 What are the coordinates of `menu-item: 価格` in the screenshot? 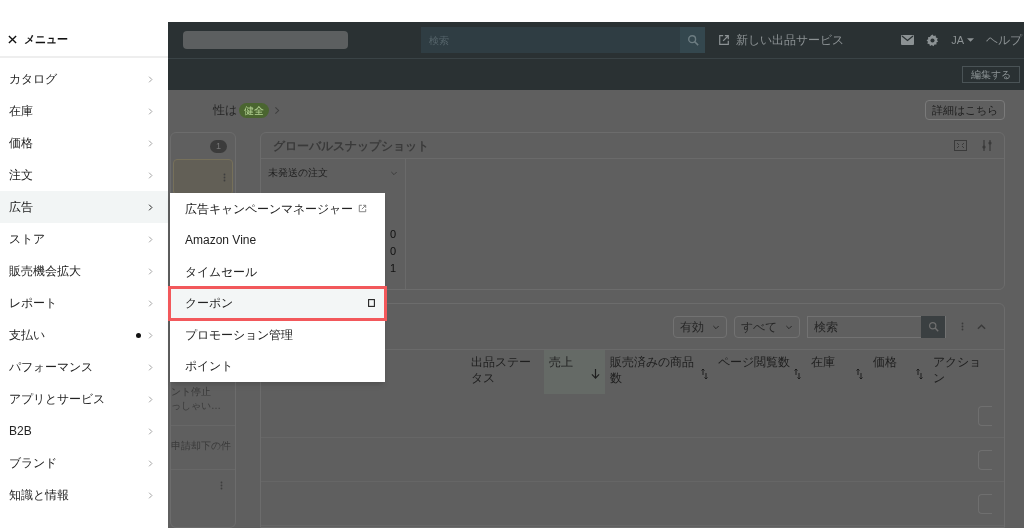 It's located at (84, 143).